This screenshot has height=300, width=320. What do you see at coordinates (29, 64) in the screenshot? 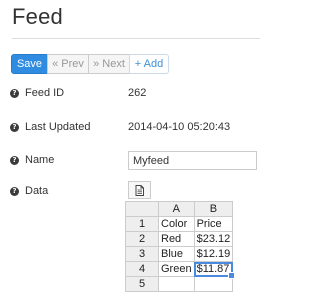
I see `save-button: Save` at bounding box center [29, 64].